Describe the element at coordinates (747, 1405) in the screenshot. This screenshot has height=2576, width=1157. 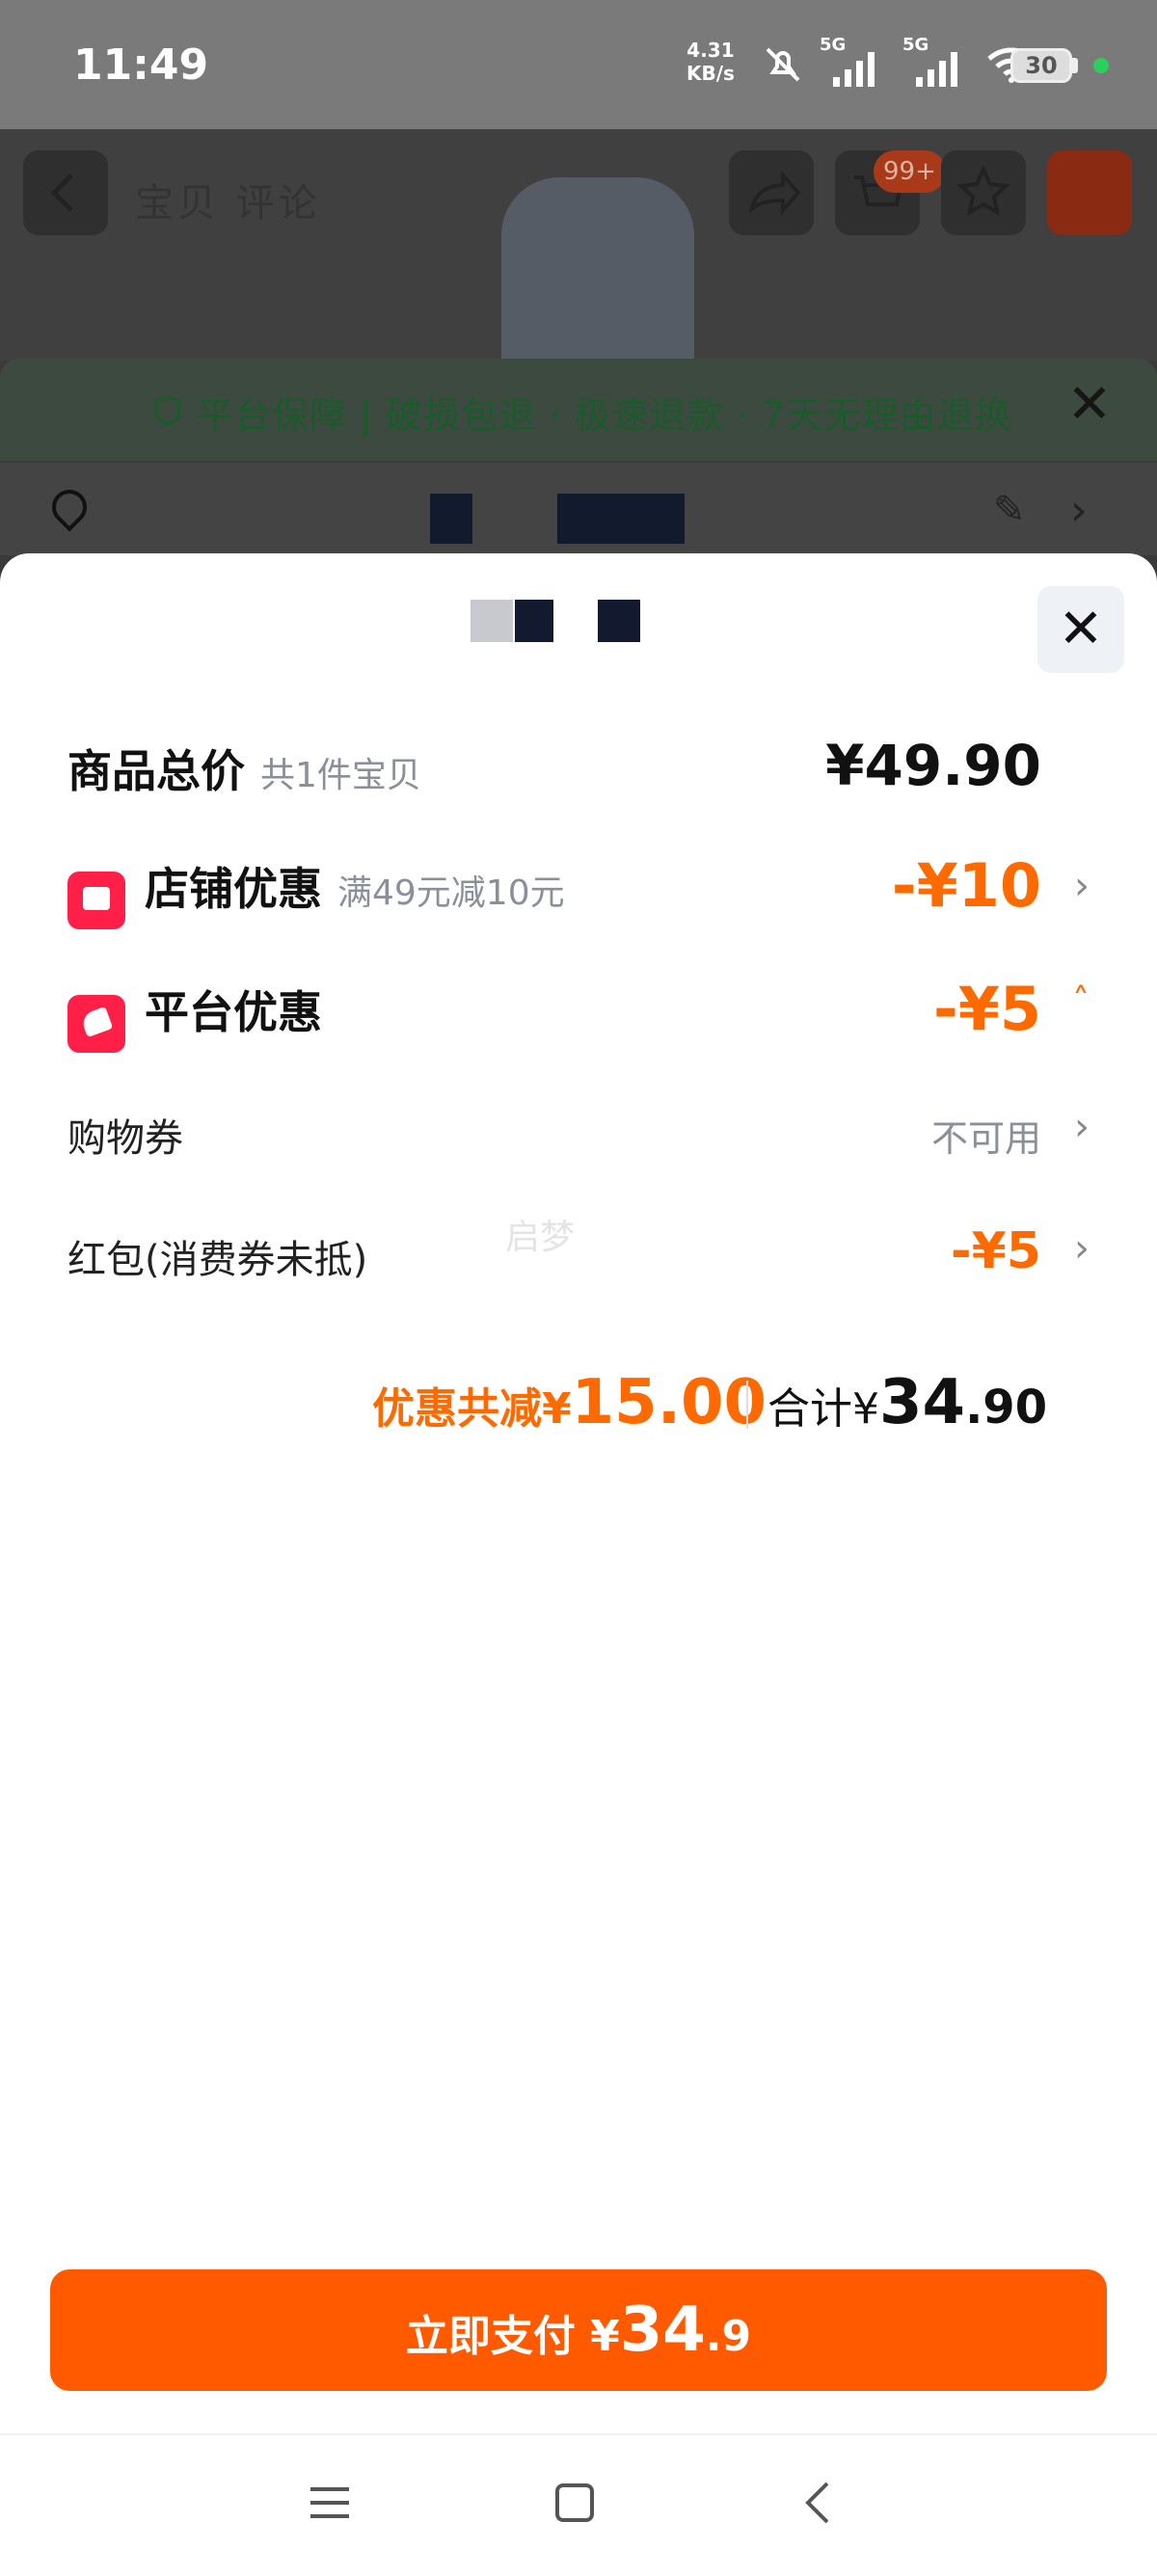
I see `summary-divider` at that location.